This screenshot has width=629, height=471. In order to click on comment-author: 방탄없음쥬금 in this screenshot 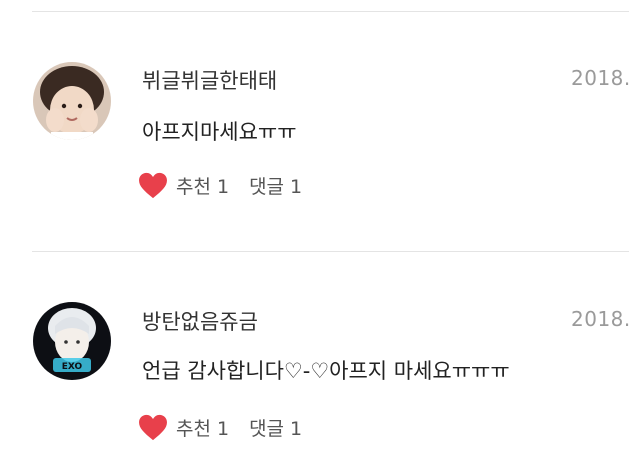, I will do `click(200, 321)`.